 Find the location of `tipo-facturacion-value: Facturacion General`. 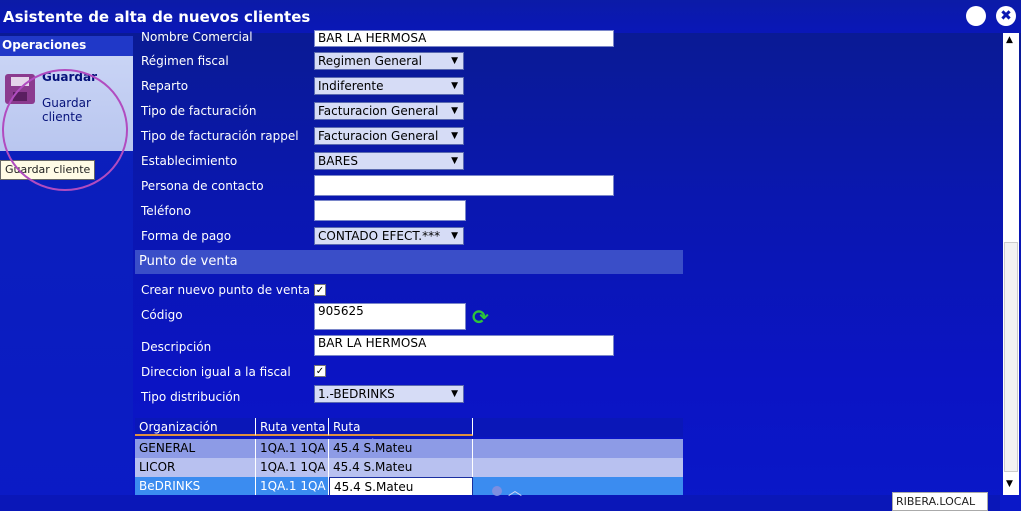

tipo-facturacion-value: Facturacion General is located at coordinates (378, 111).